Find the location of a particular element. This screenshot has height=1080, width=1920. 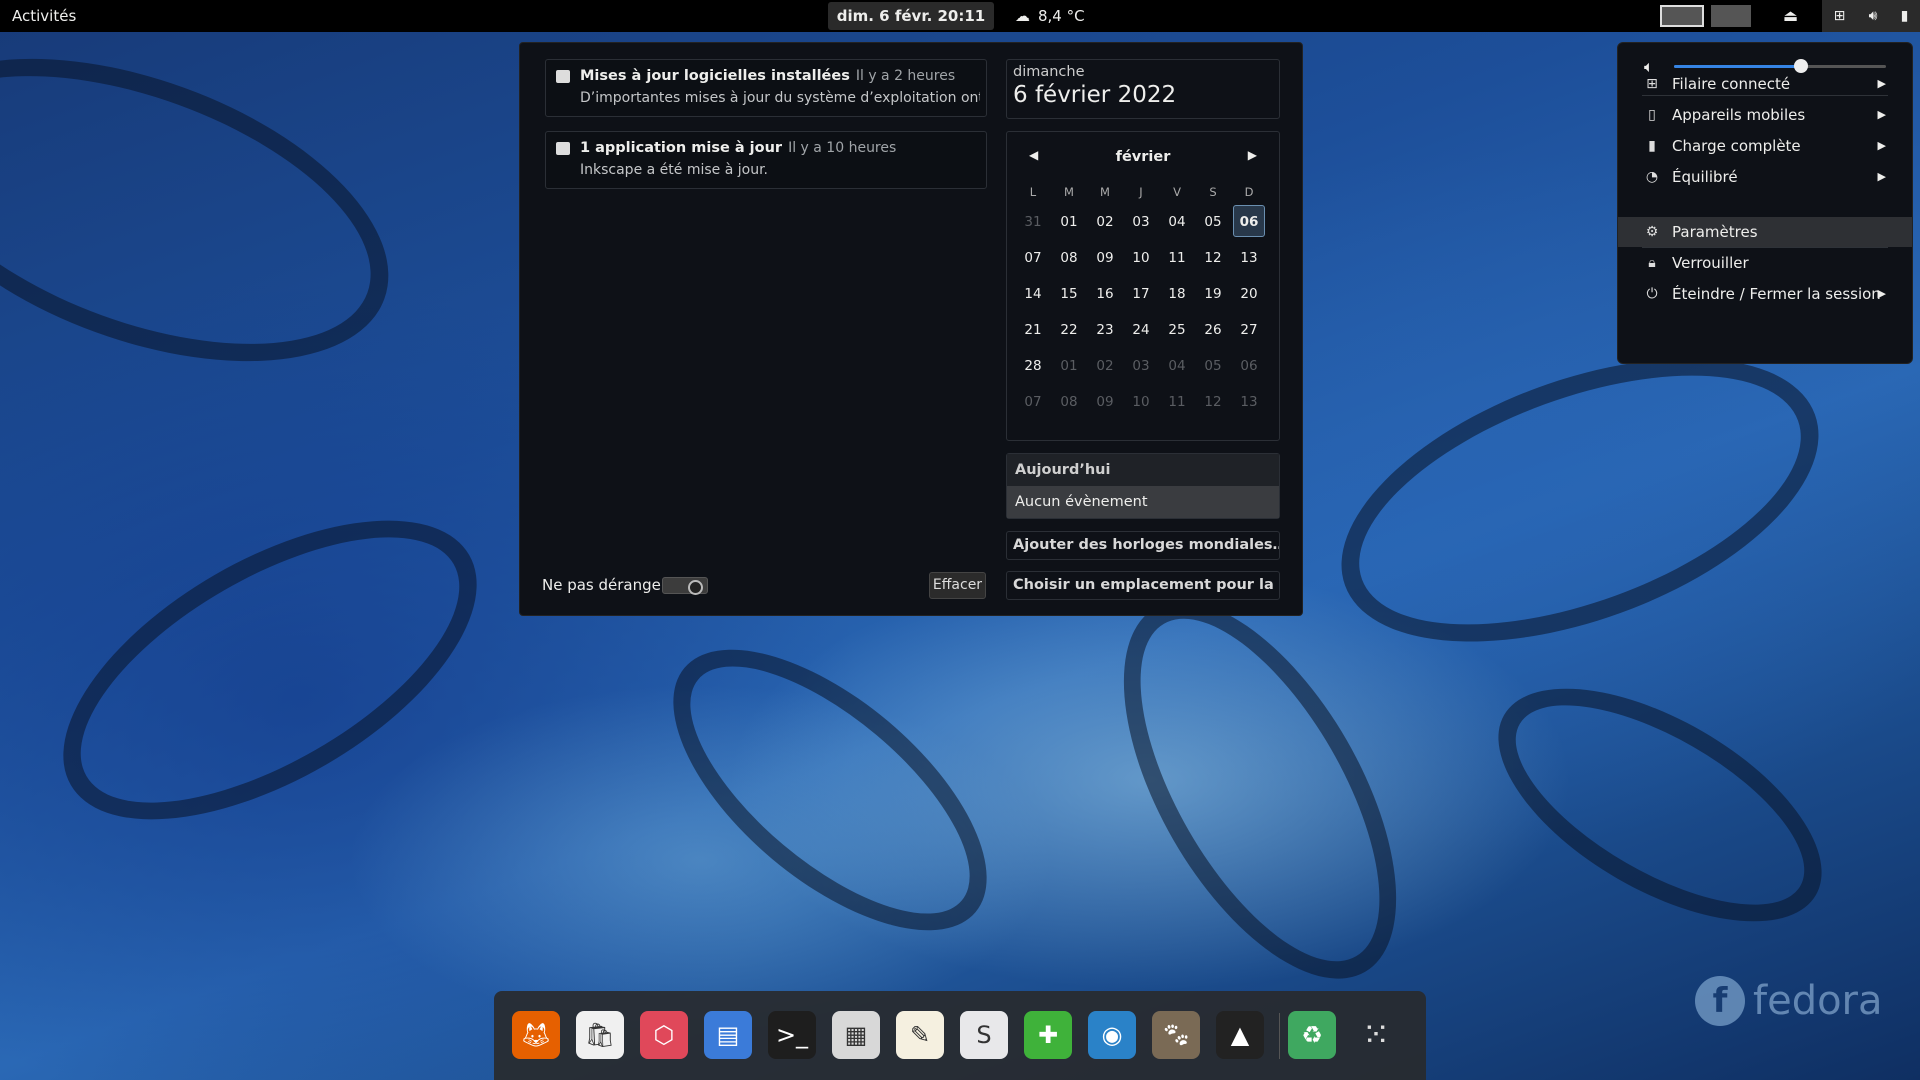

menu-item-charge-complete: ▮ Charge complète ▶ is located at coordinates (1765, 146).